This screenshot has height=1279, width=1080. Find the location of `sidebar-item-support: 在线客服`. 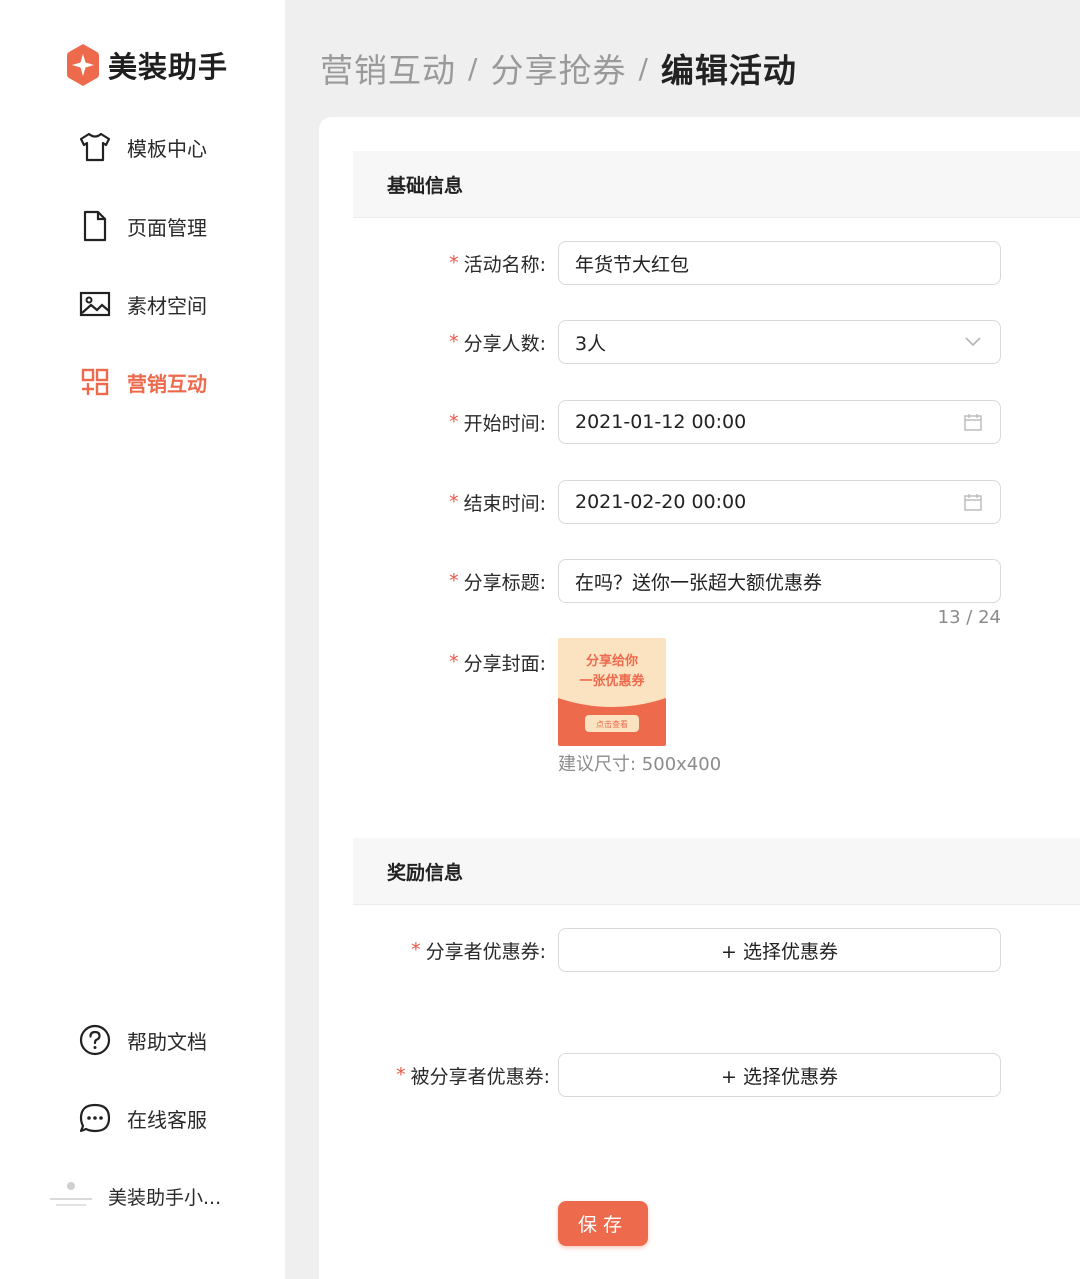

sidebar-item-support: 在线客服 is located at coordinates (142, 1118).